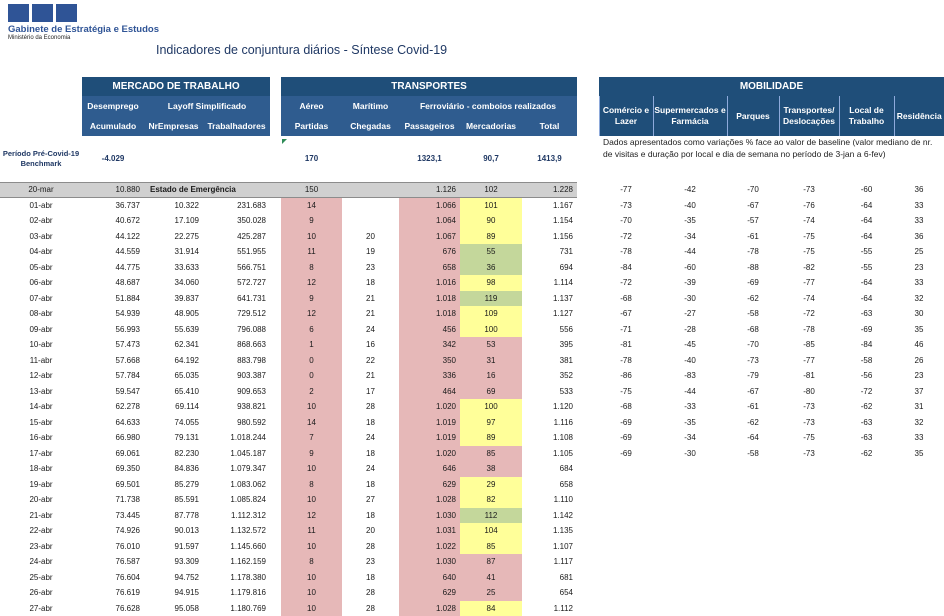 This screenshot has width=944, height=616. Describe the element at coordinates (113, 392) in the screenshot. I see `cell-acumulado: 59.547` at that location.